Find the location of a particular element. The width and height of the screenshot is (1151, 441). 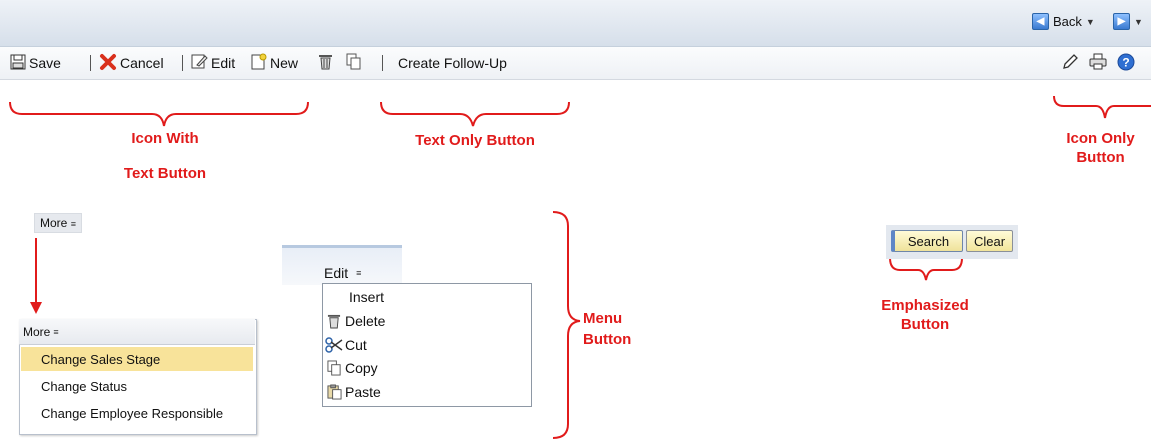

search-button: Search is located at coordinates (927, 241).